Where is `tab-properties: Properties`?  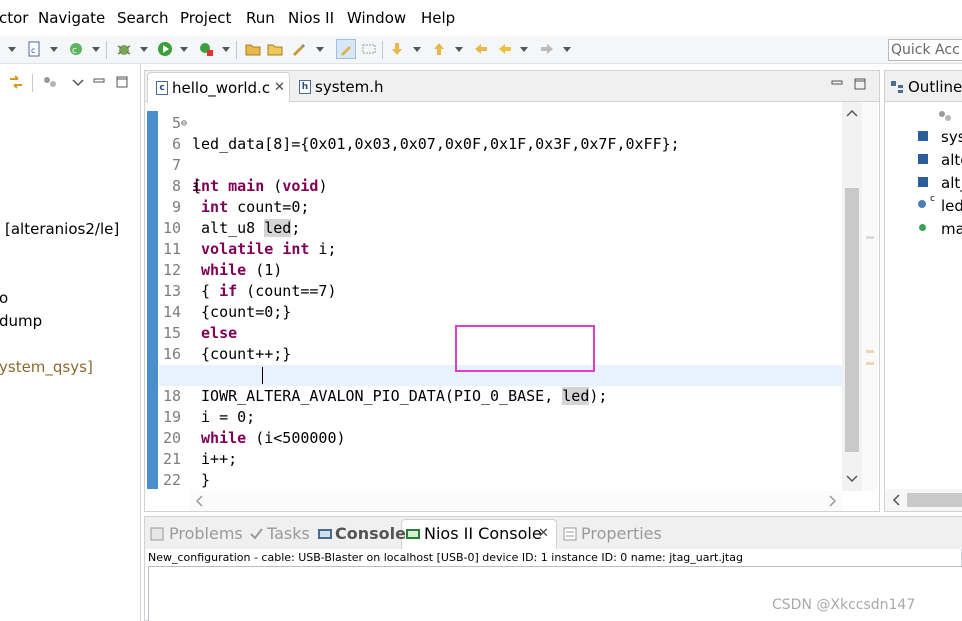
tab-properties: Properties is located at coordinates (621, 534).